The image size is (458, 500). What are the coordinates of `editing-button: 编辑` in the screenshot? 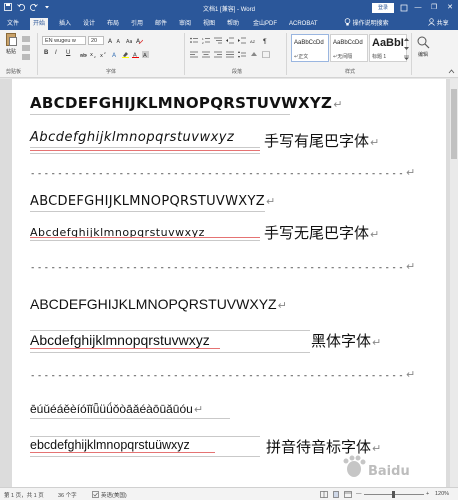 It's located at (423, 48).